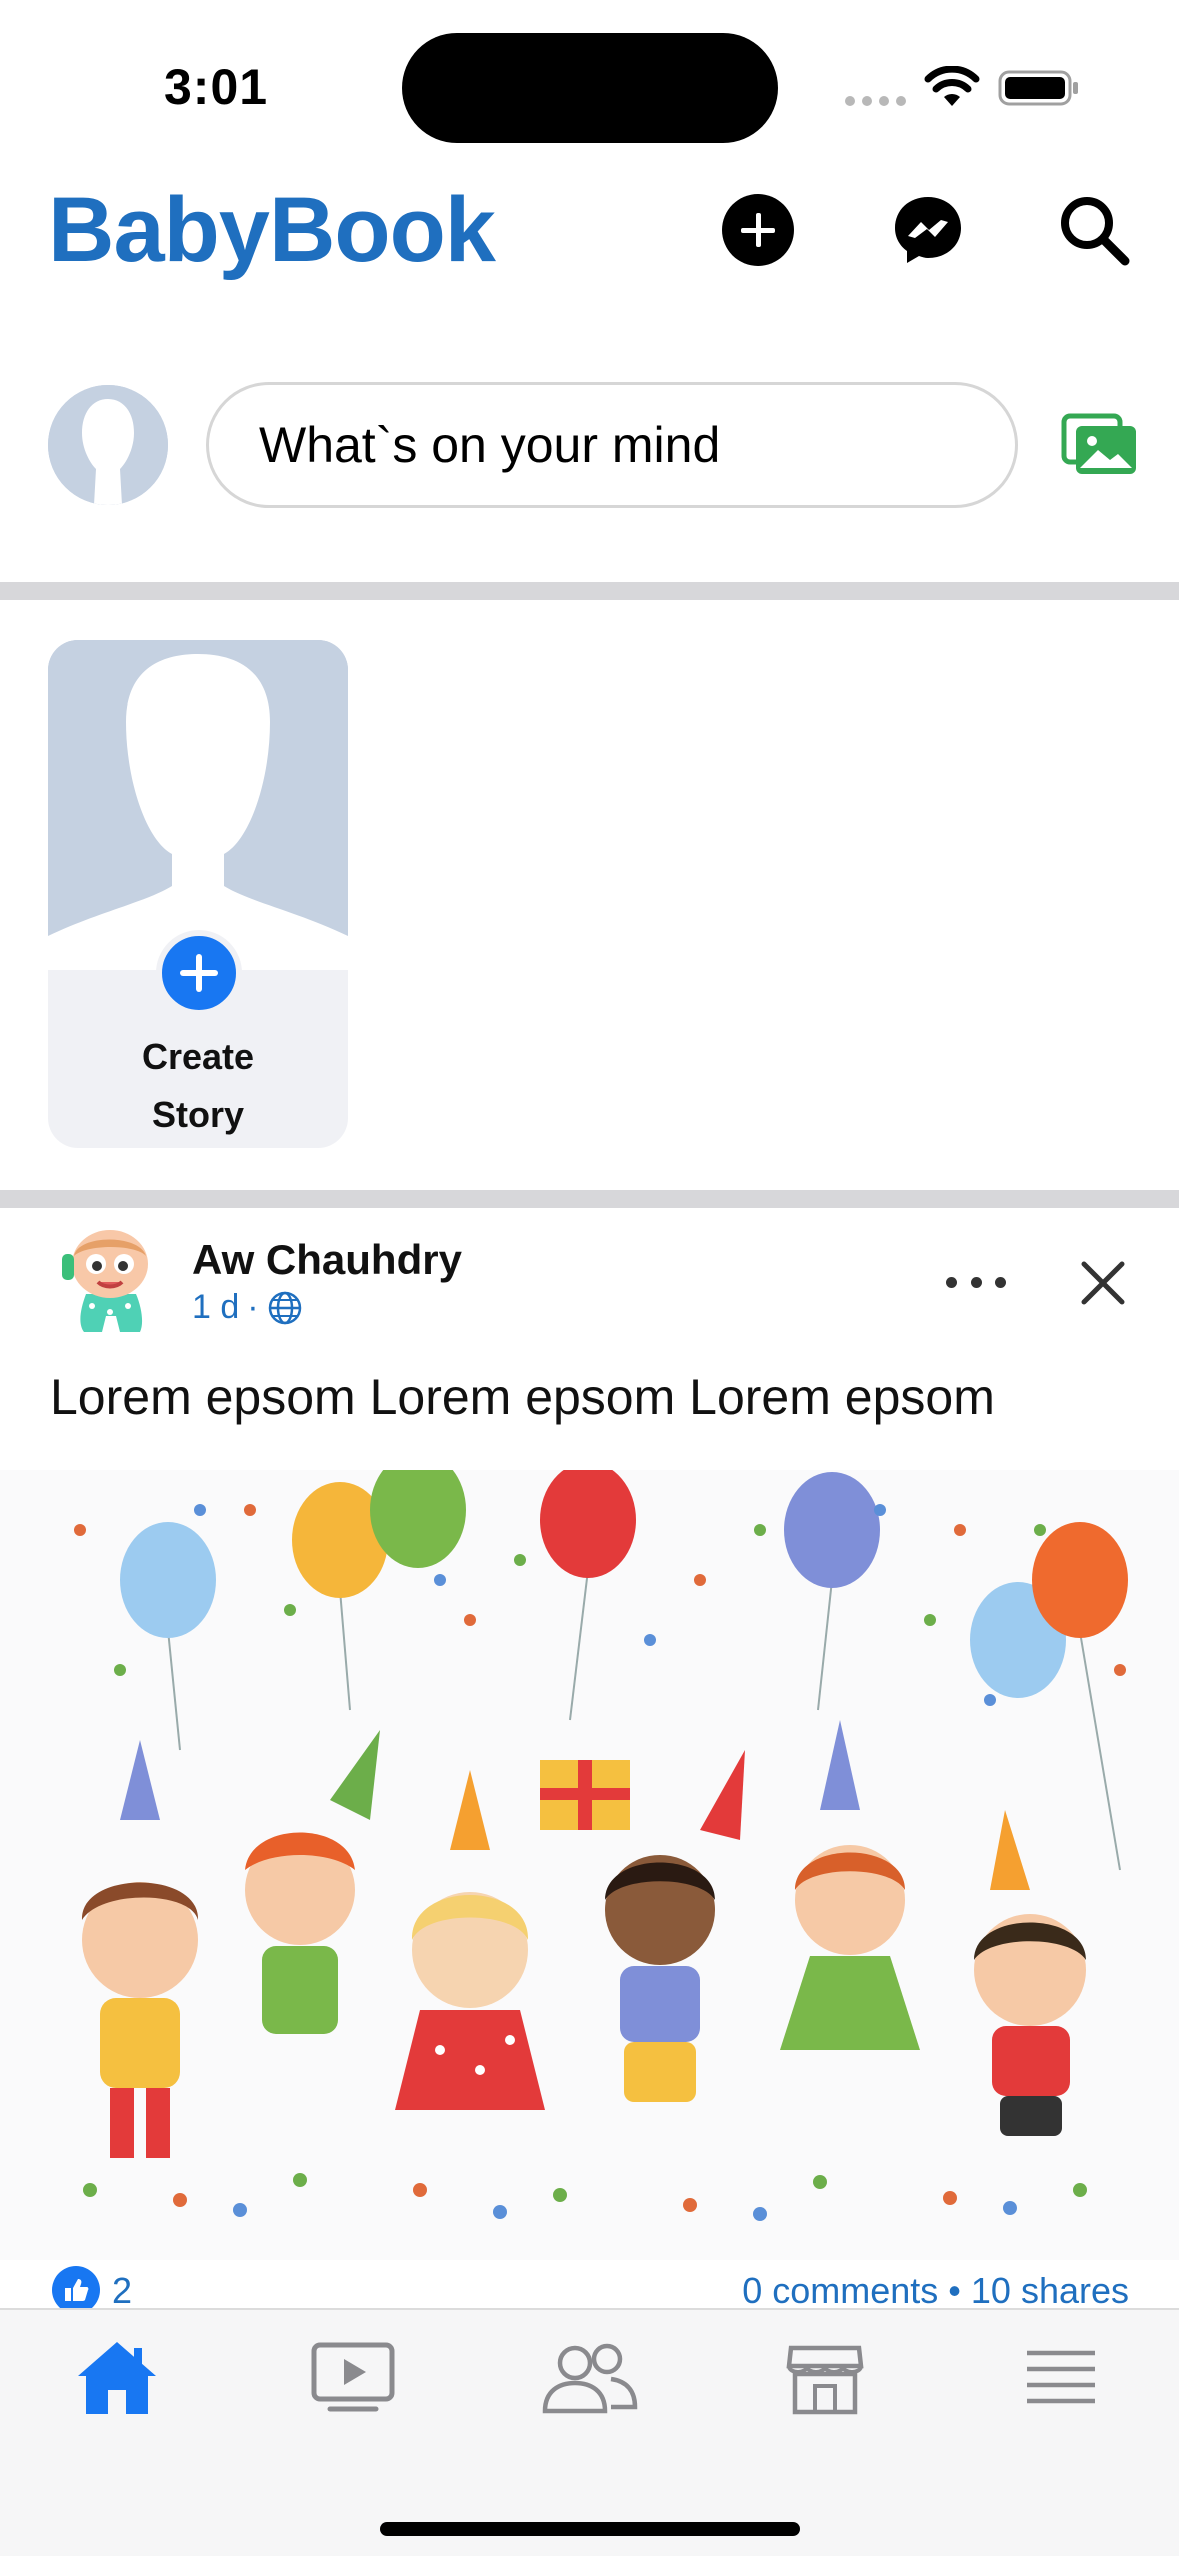 The image size is (1179, 2556). What do you see at coordinates (522, 1397) in the screenshot?
I see `post-text: Lorem epsom Lorem epsom Lorem epsom` at bounding box center [522, 1397].